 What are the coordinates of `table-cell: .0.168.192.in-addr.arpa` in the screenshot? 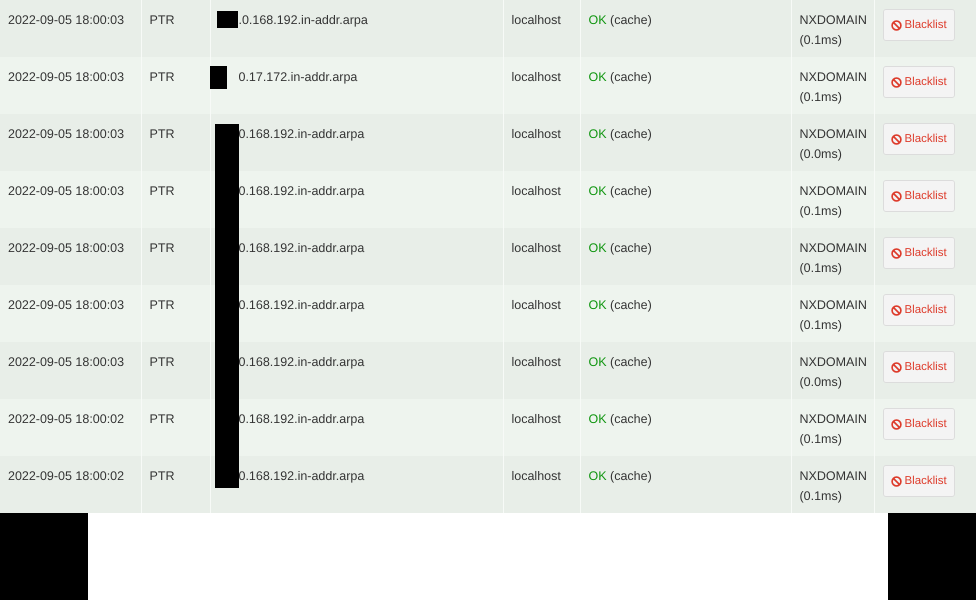 It's located at (356, 28).